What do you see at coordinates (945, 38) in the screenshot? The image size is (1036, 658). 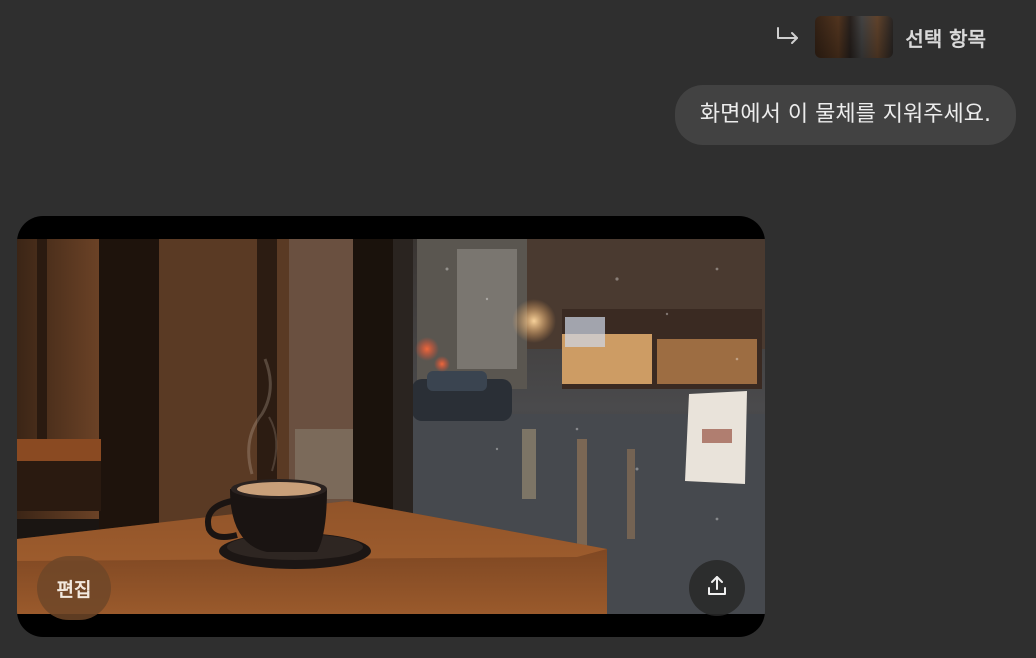 I see `reference-label: 선택 항목` at bounding box center [945, 38].